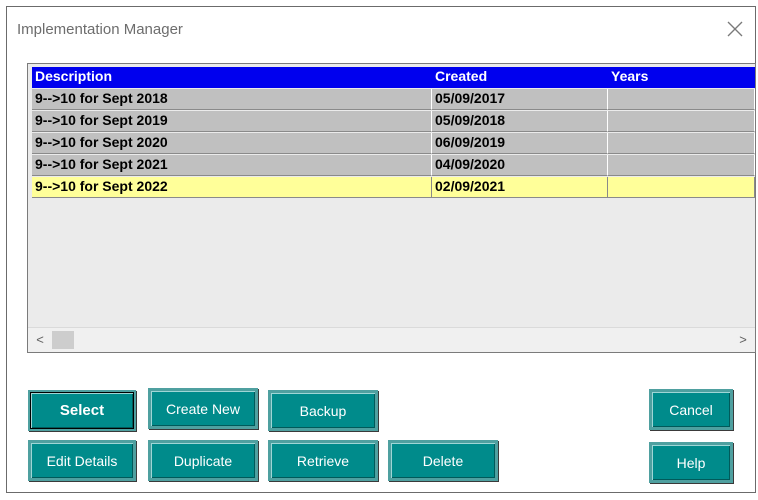 This screenshot has height=500, width=758. I want to click on table-row: 9-->10 for Sept 2021 04/09/2020, so click(393, 165).